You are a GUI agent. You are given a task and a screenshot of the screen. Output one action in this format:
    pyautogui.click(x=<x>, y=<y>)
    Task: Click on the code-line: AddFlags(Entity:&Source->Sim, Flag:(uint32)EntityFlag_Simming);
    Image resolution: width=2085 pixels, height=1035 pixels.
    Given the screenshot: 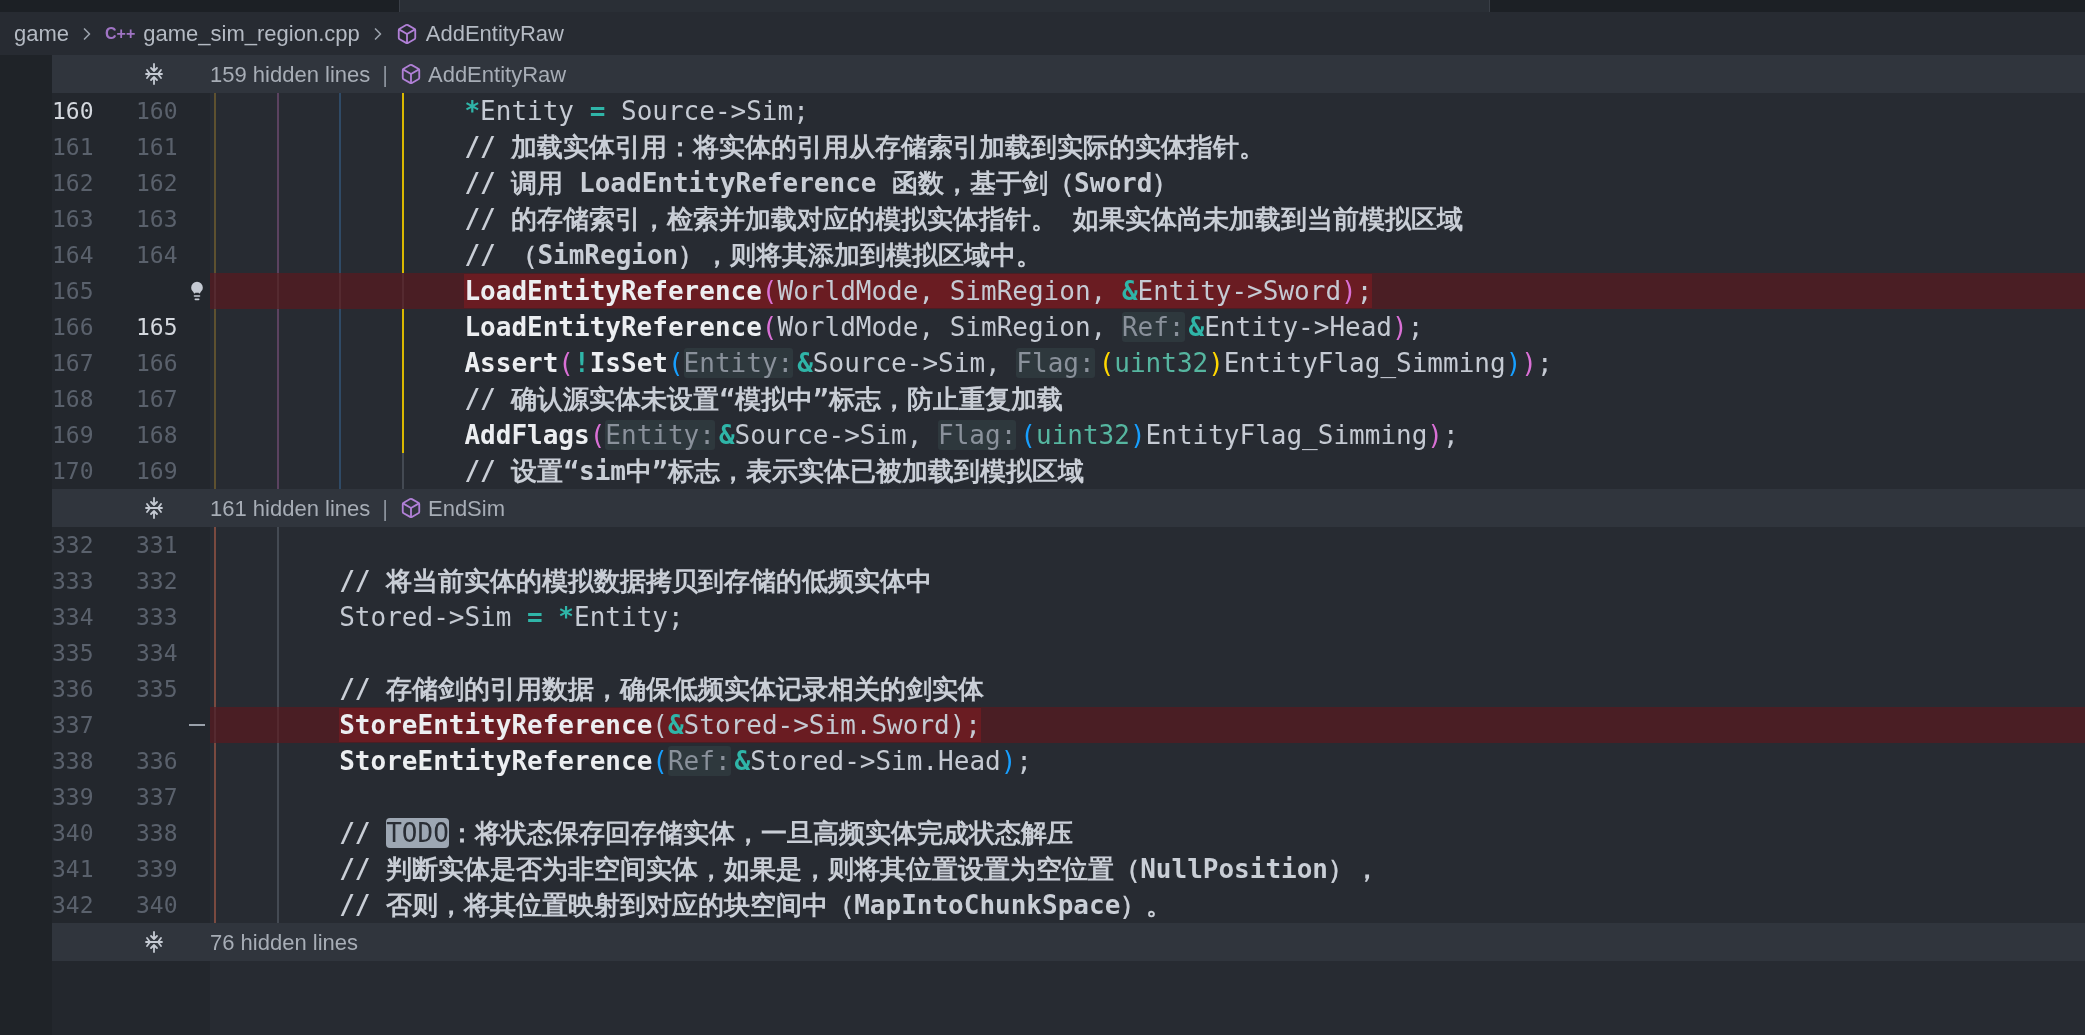 What is the action you would take?
    pyautogui.click(x=961, y=435)
    